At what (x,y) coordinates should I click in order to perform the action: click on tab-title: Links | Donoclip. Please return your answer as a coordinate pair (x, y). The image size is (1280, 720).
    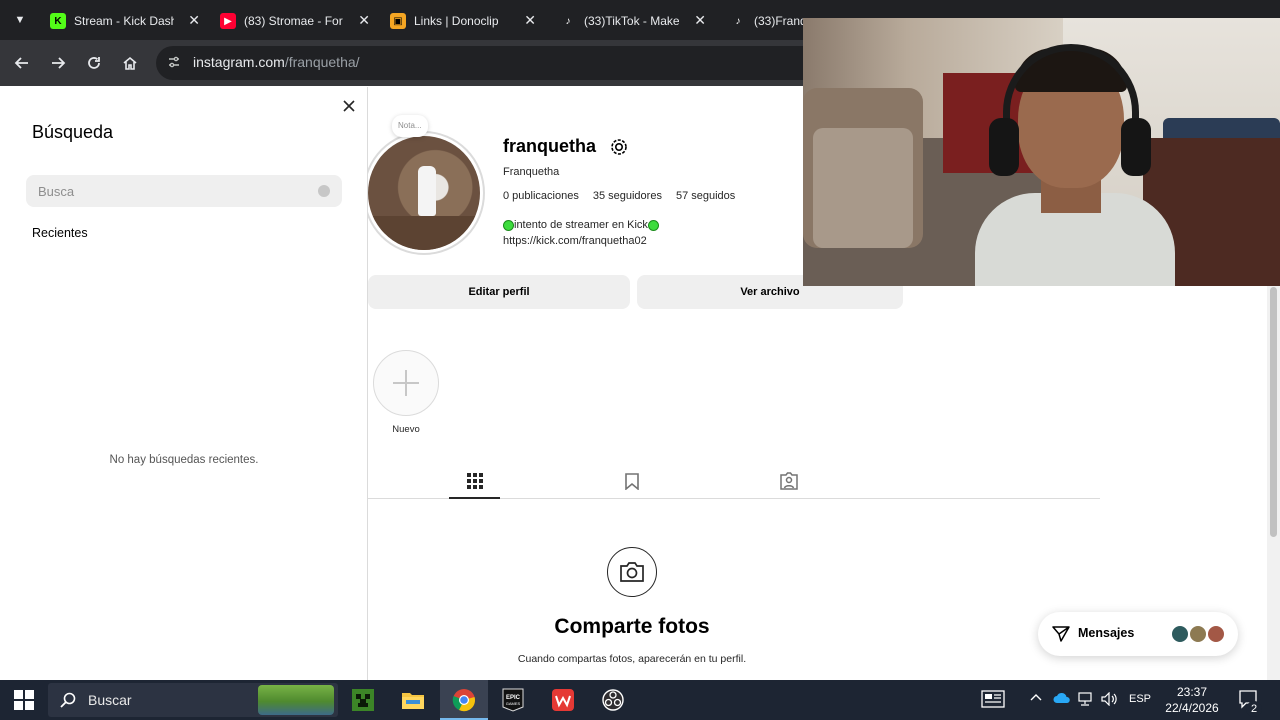
    Looking at the image, I should click on (456, 21).